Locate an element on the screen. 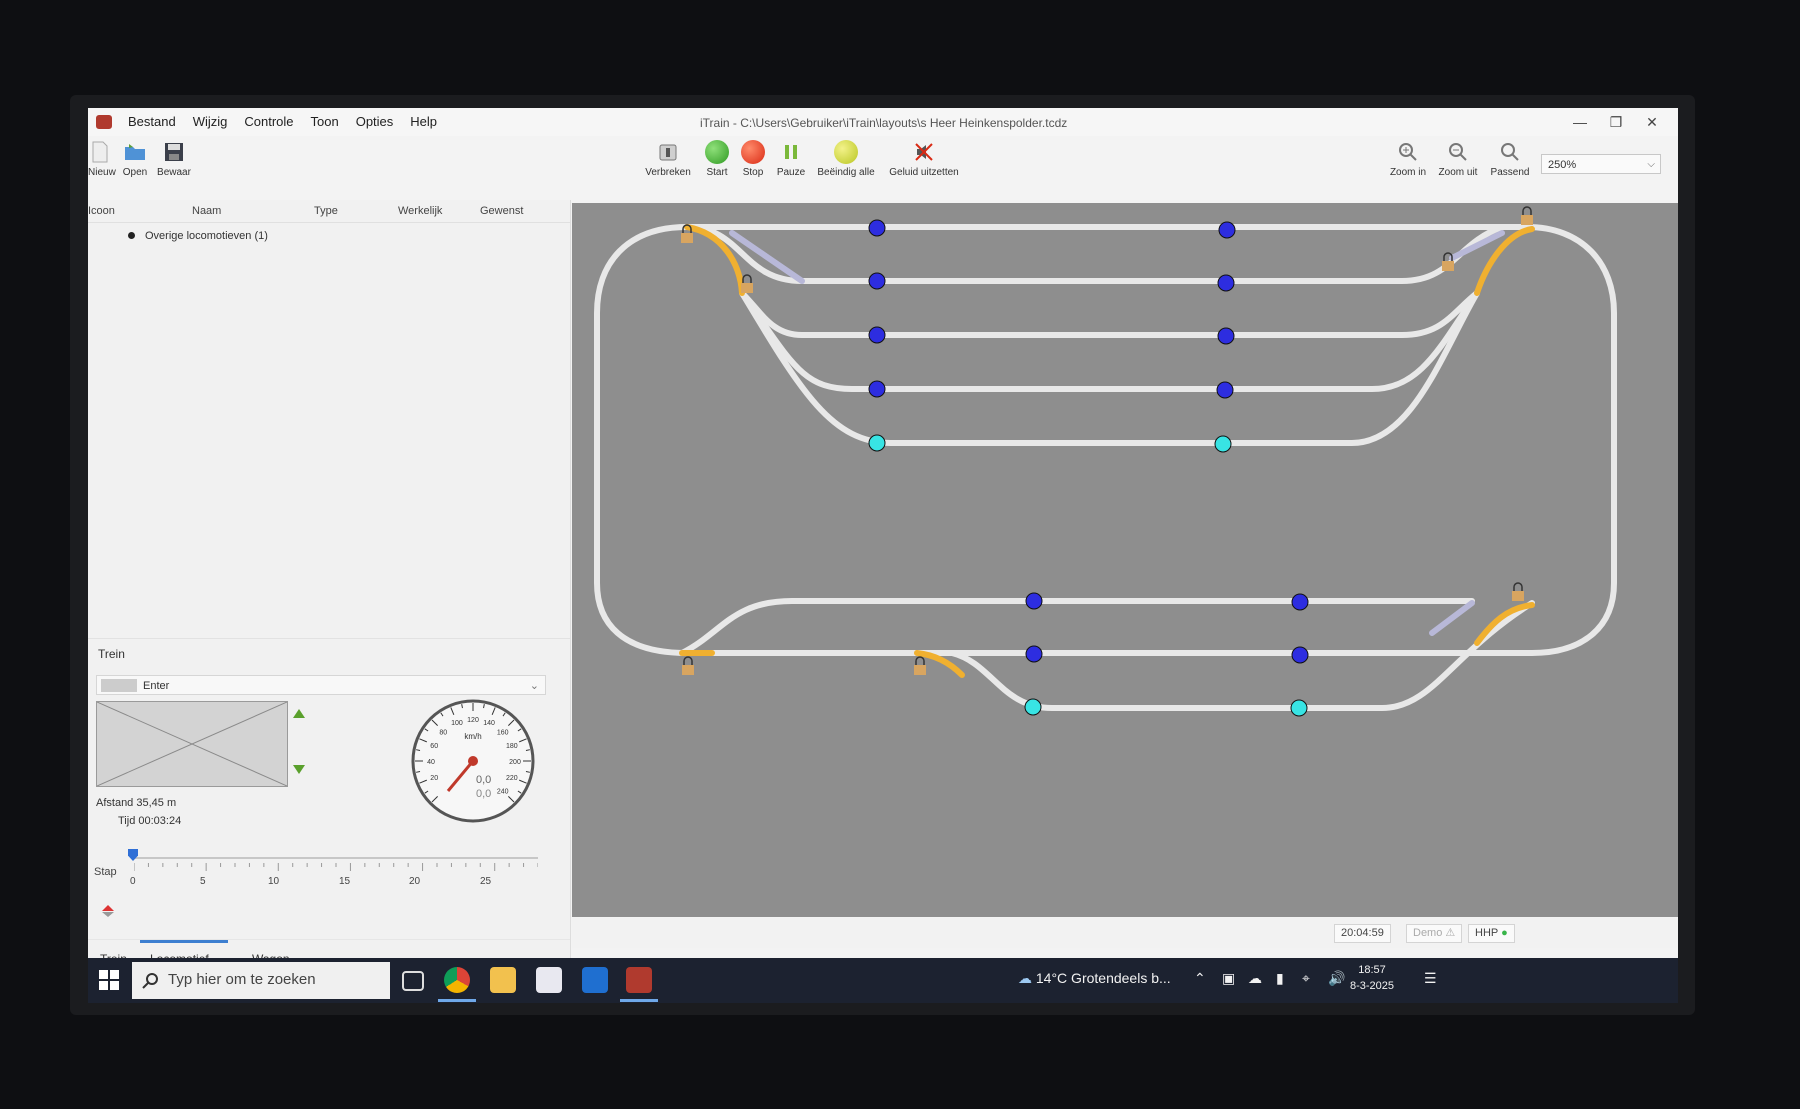 Image resolution: width=1800 pixels, height=1109 pixels. disconnect-label: Verbreken is located at coordinates (668, 172).